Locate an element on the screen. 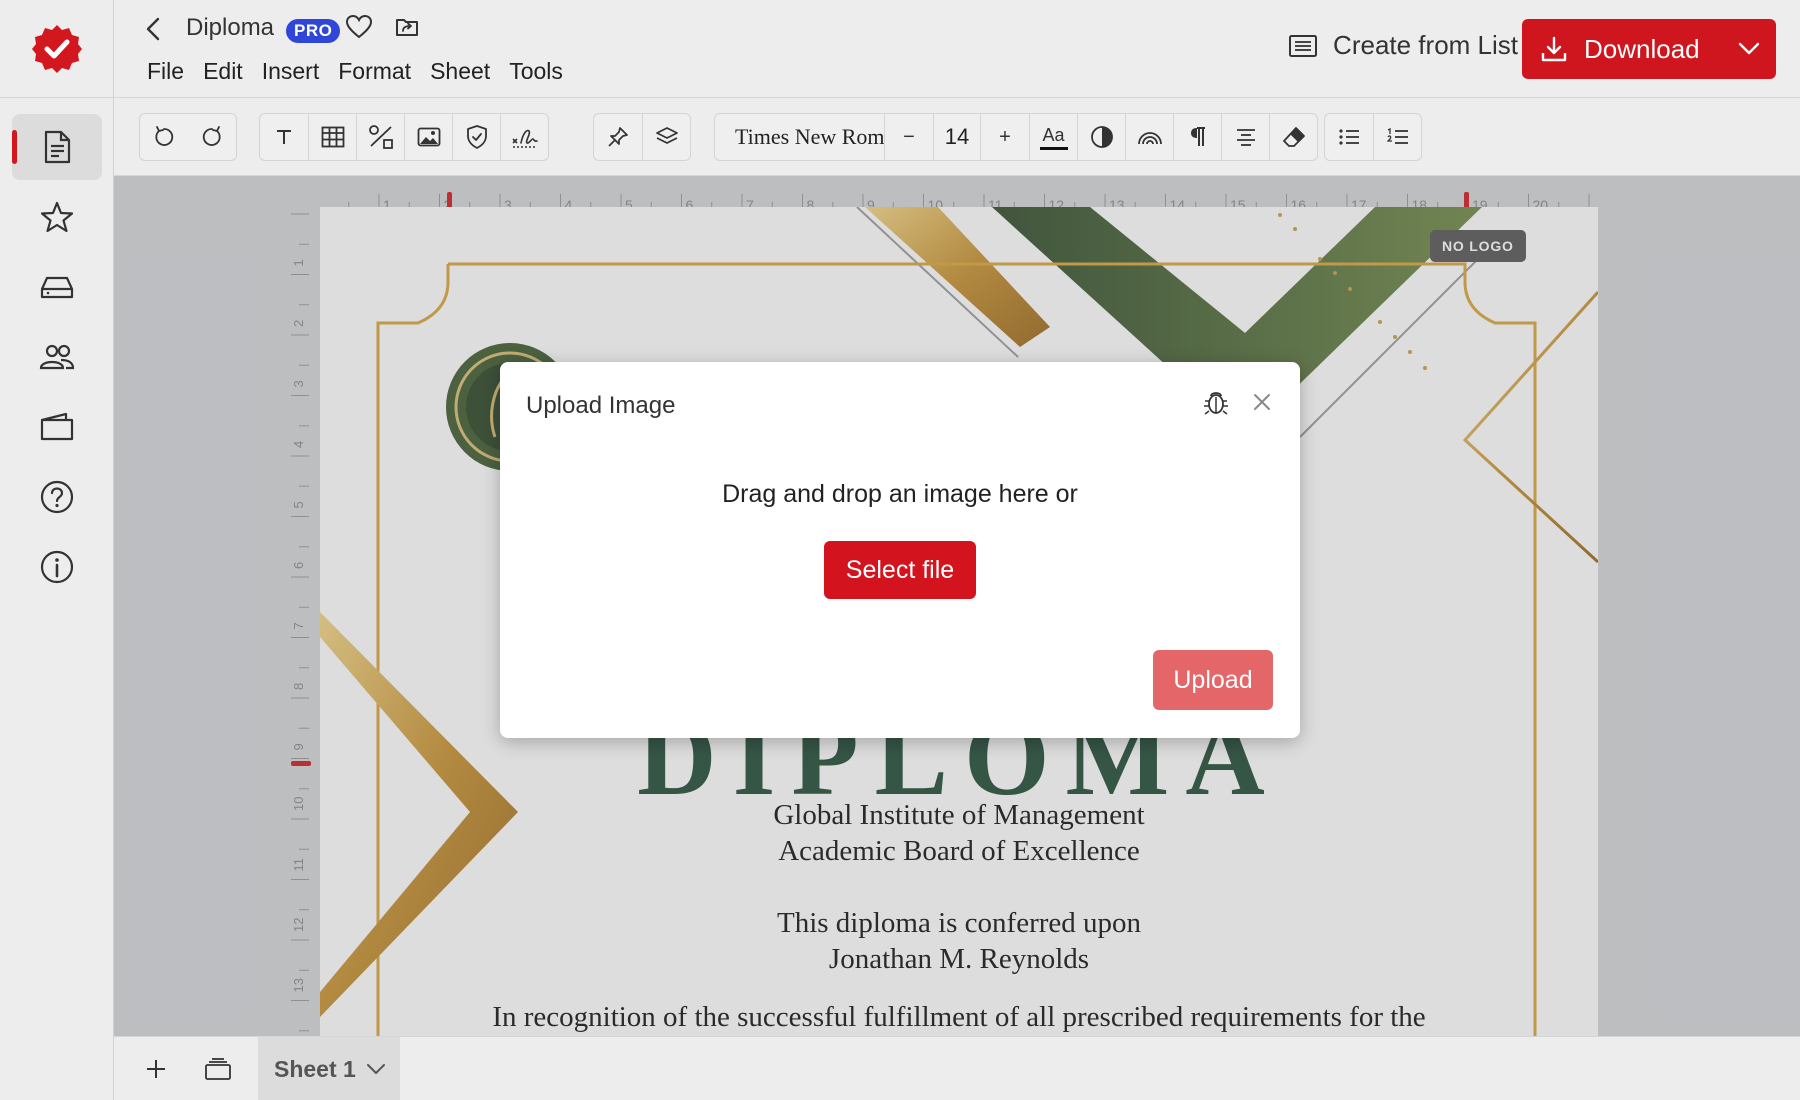 The image size is (1800, 1100). menu-tools: Tools is located at coordinates (536, 71).